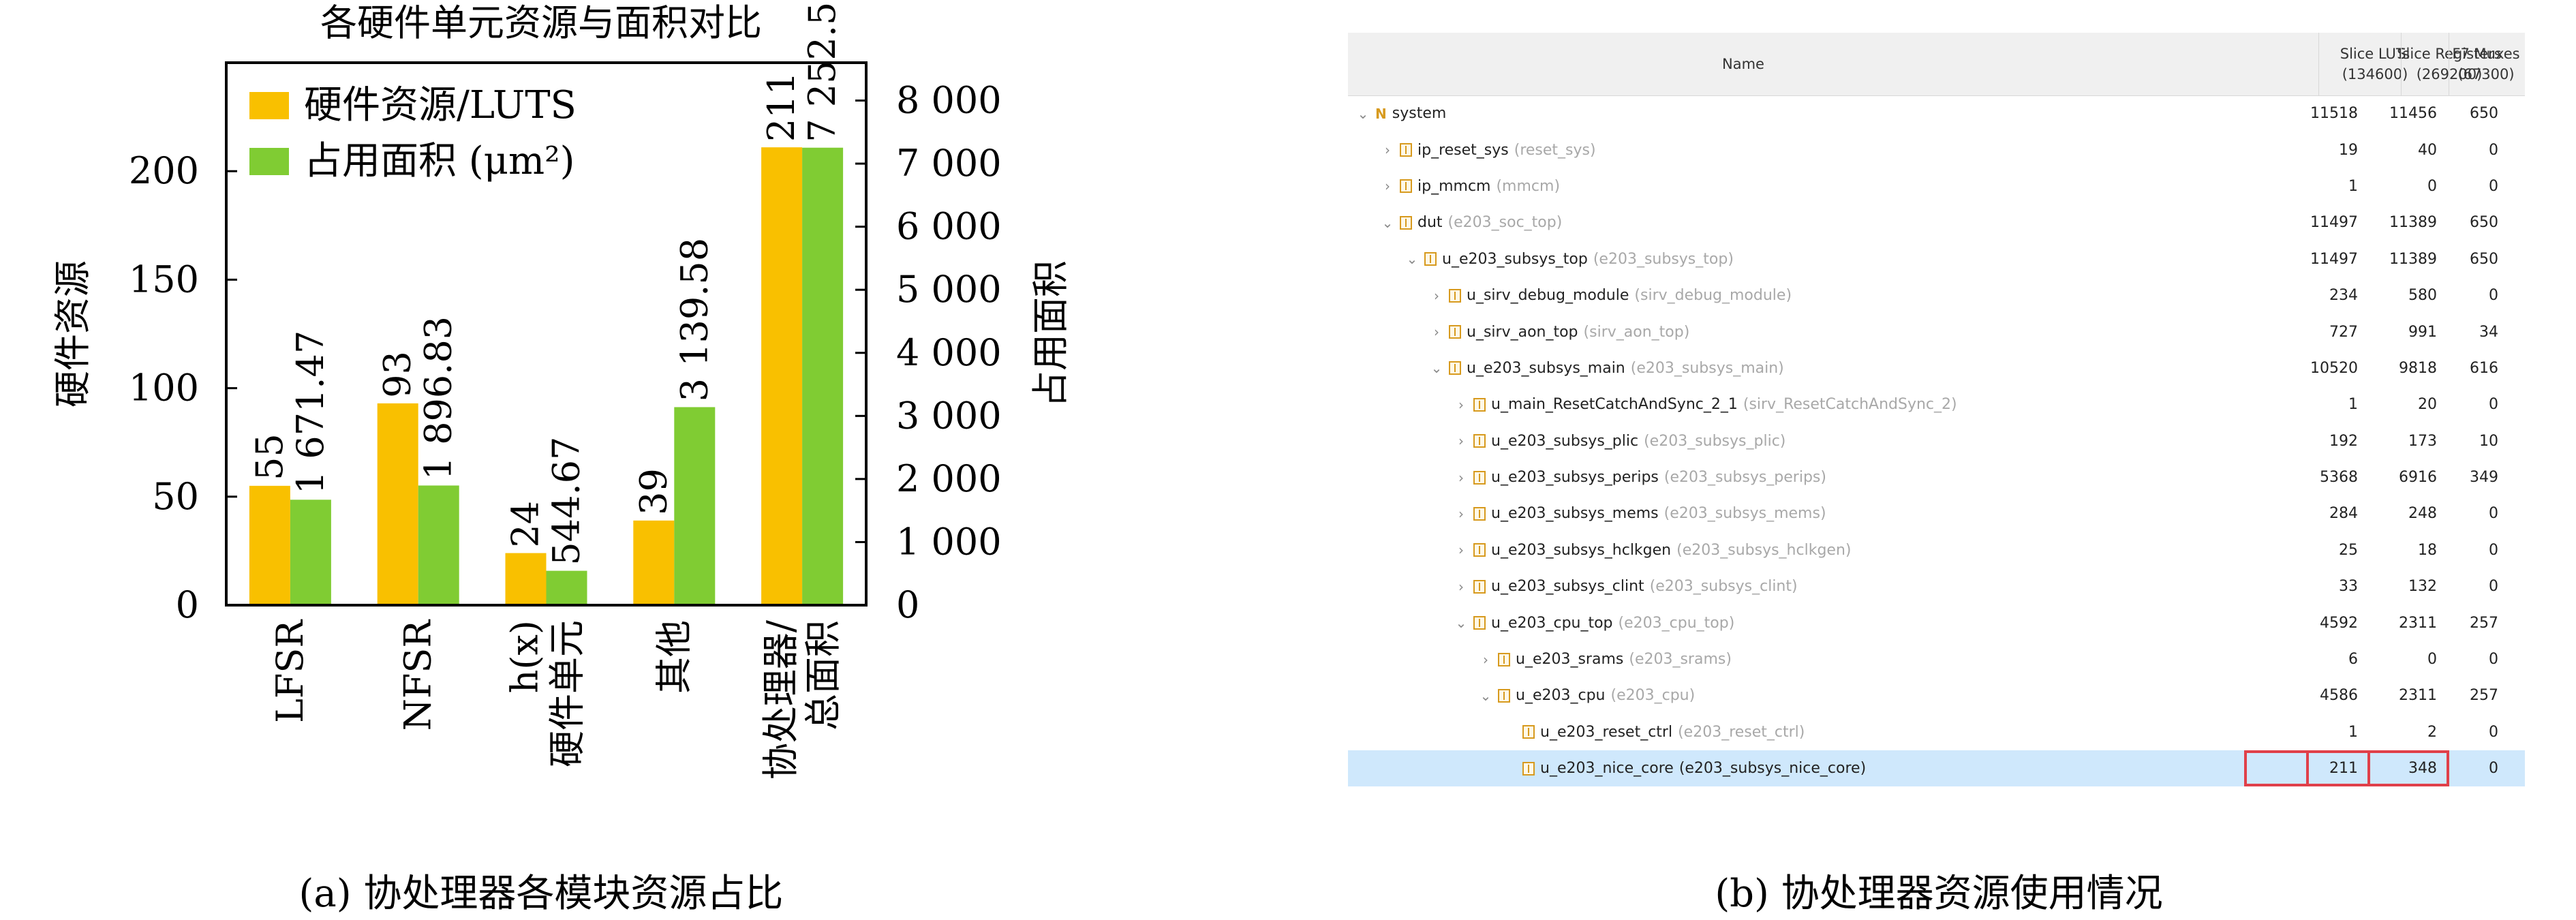  What do you see at coordinates (1050, 334) in the screenshot?
I see `y-axis-label-right: 占用面积` at bounding box center [1050, 334].